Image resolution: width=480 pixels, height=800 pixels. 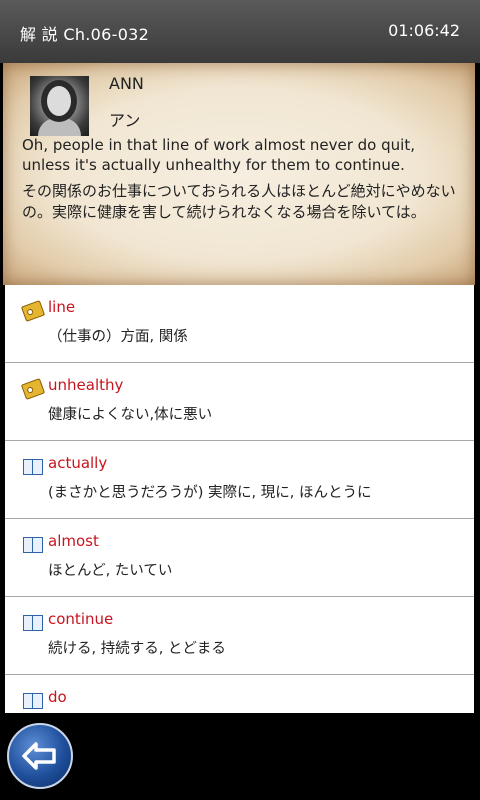 I want to click on list-item: line （仕事の）方面, 関係, so click(x=239, y=324).